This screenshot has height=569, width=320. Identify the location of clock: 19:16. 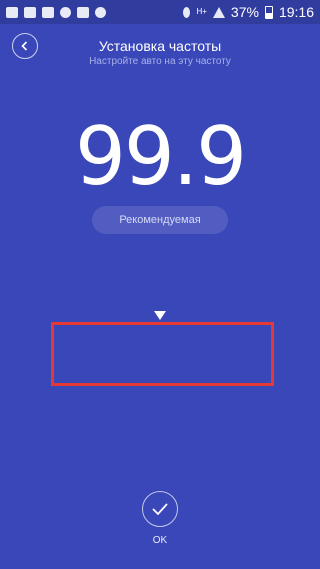
(296, 12).